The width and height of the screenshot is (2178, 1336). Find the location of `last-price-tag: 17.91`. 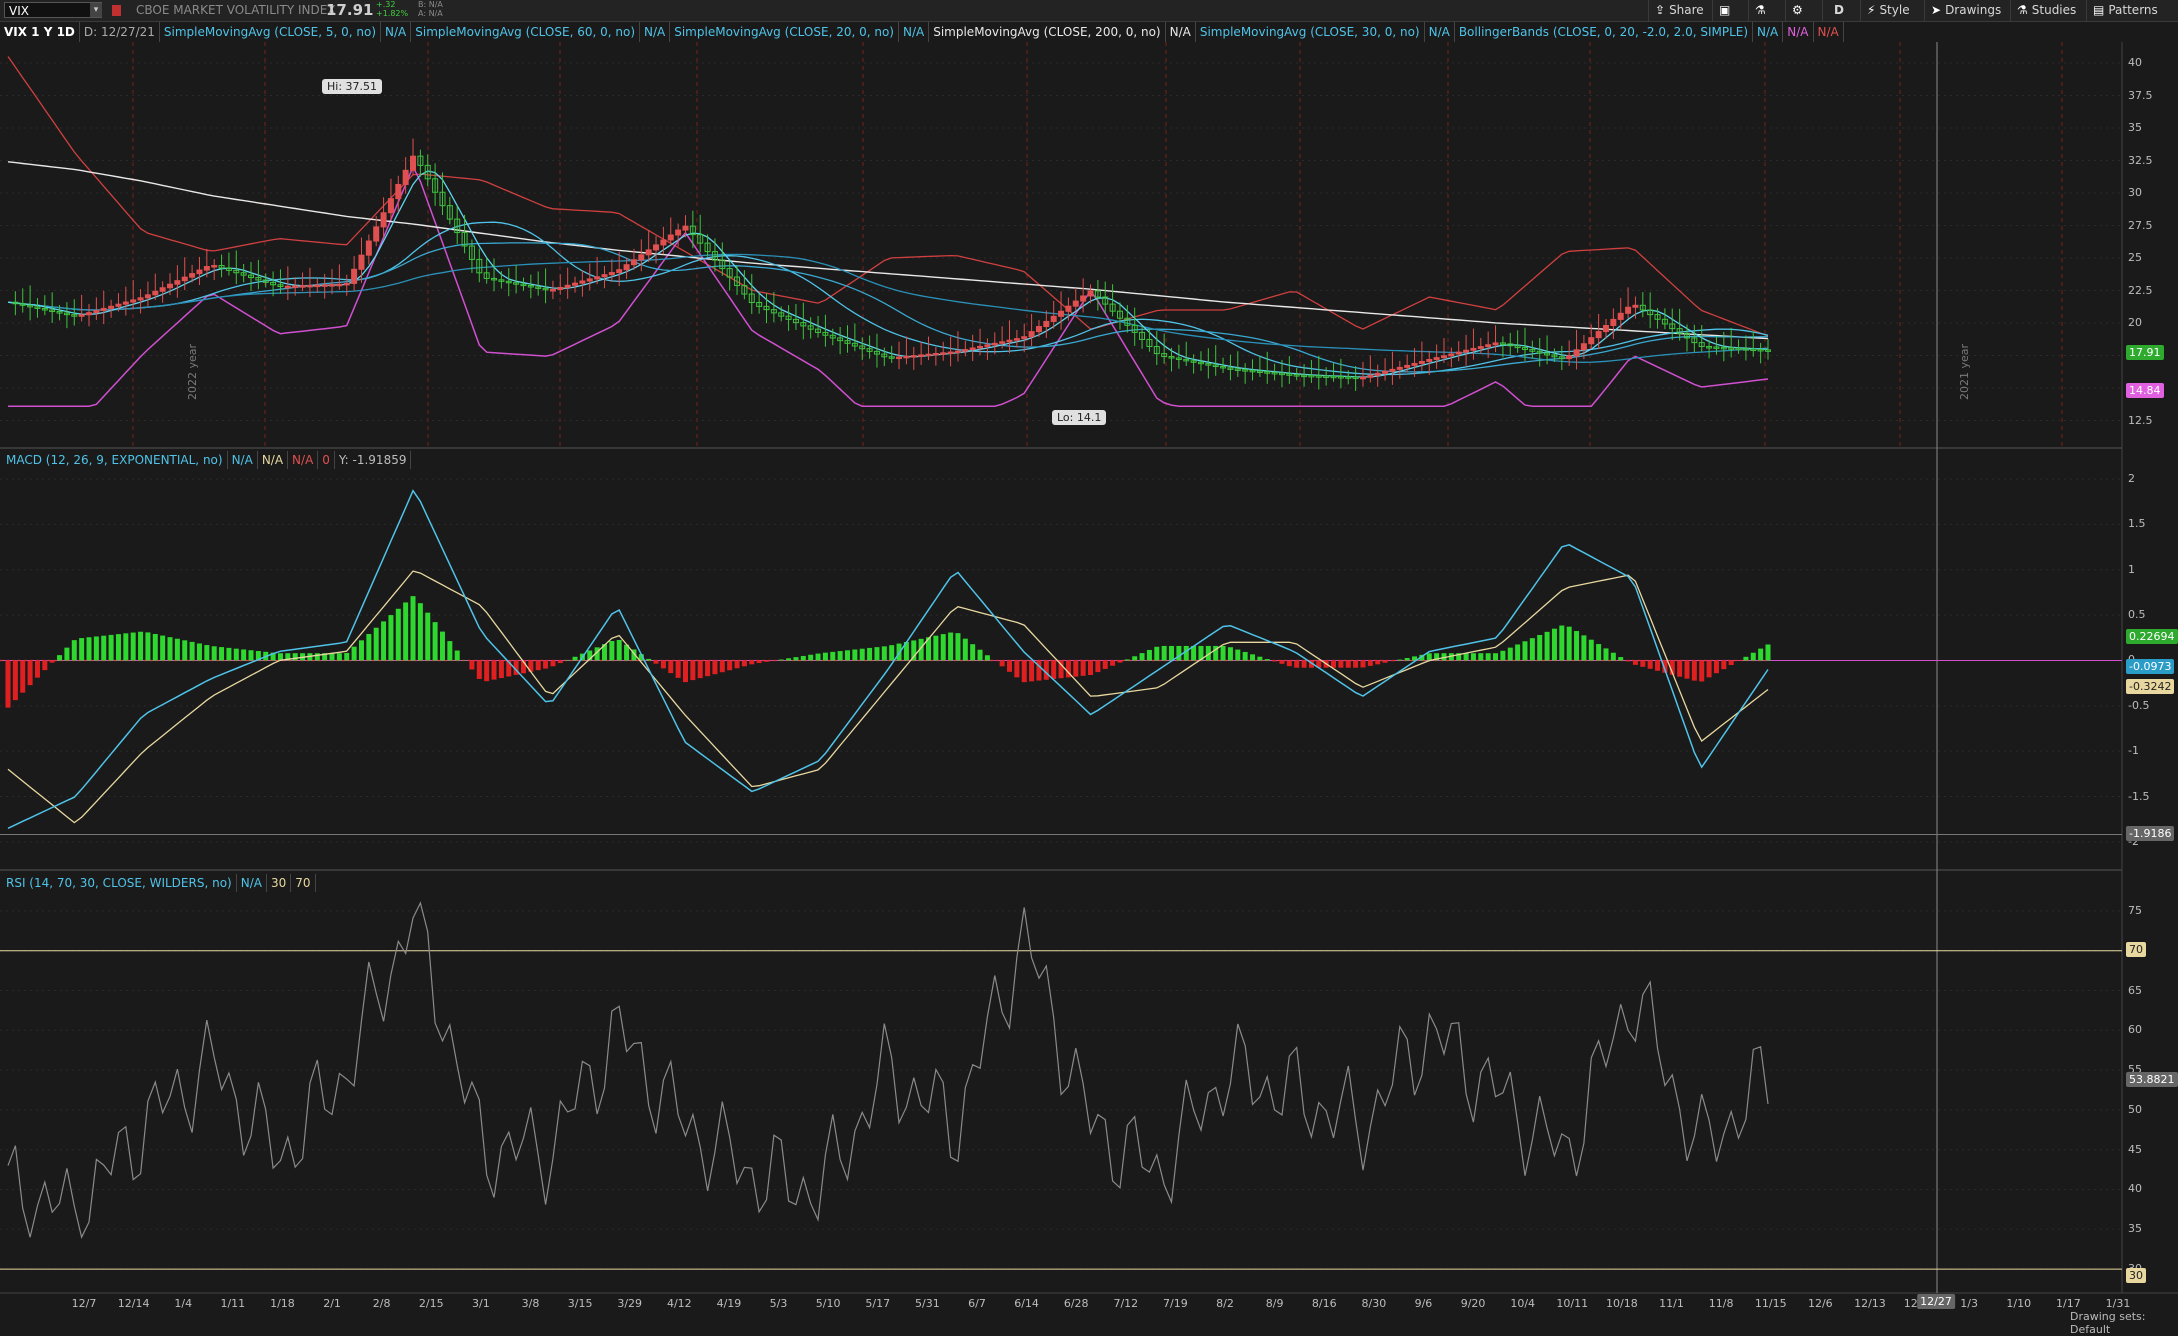

last-price-tag: 17.91 is located at coordinates (2145, 352).